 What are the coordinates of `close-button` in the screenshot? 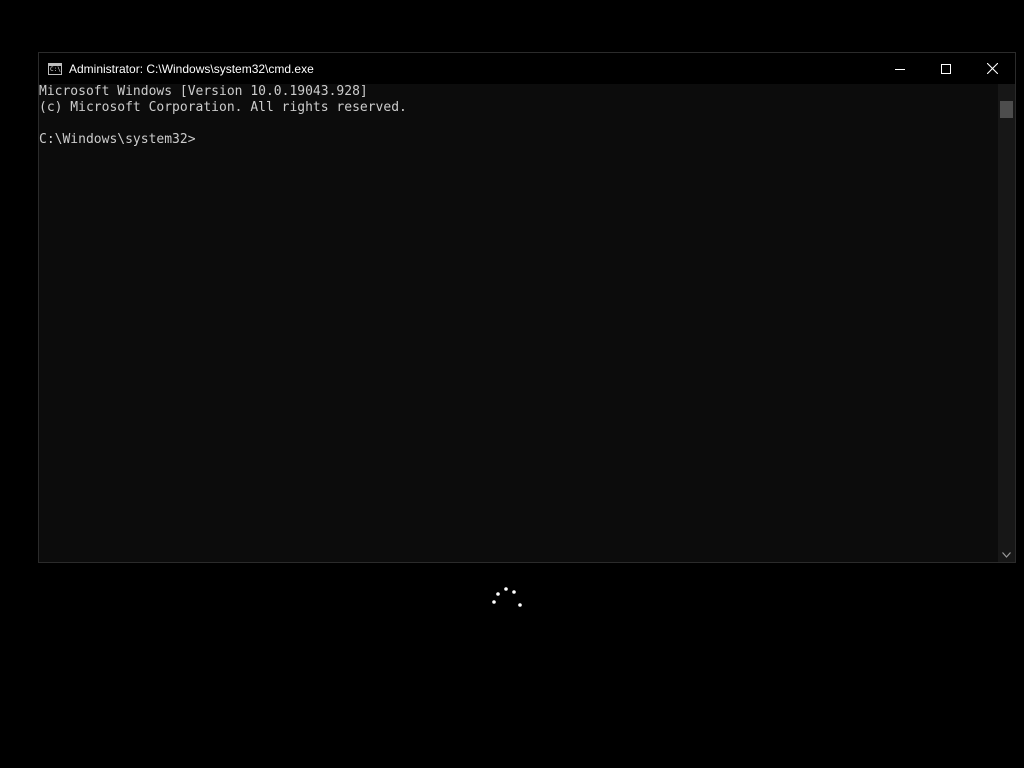 It's located at (992, 68).